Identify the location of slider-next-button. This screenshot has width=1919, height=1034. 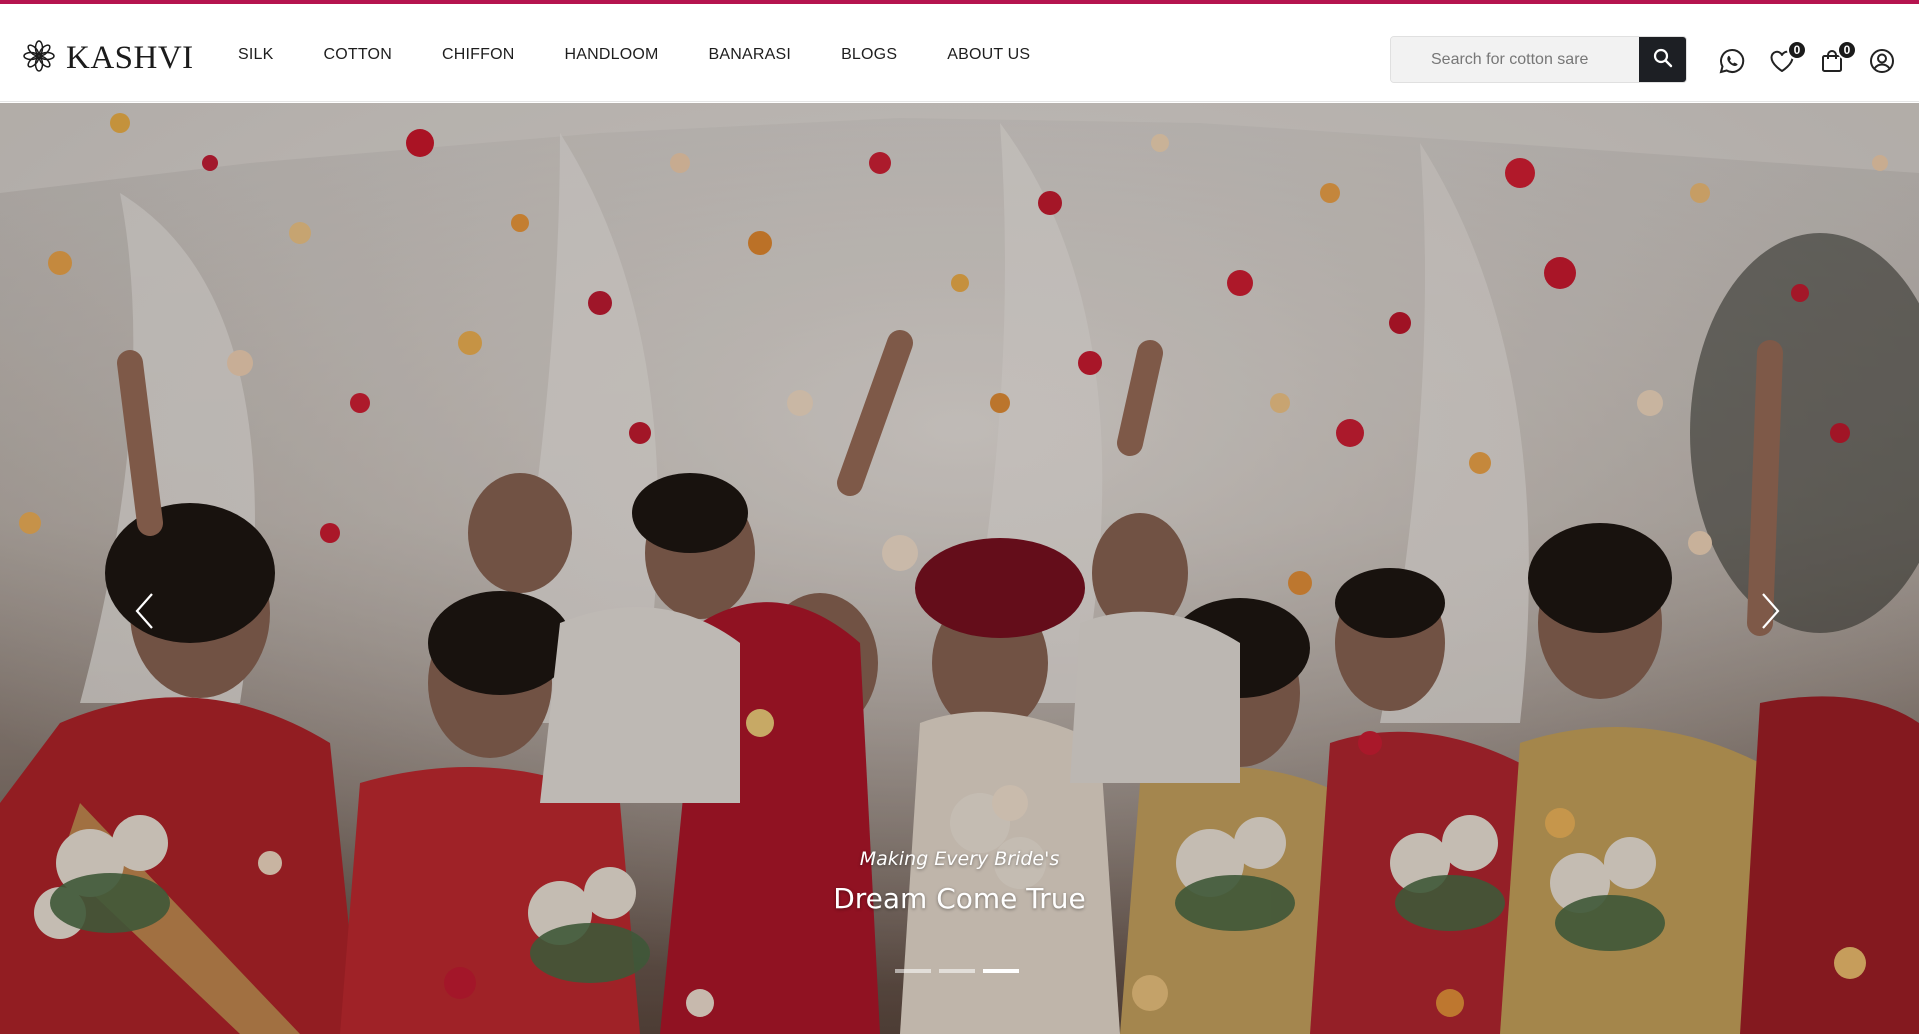
(1771, 613).